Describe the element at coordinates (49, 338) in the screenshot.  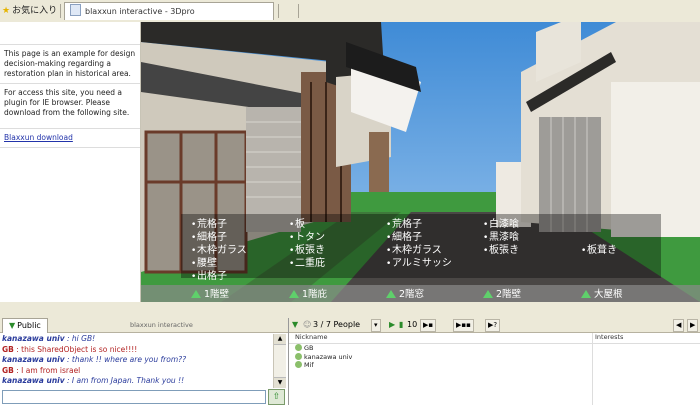
I see `chat-message: kanazawa univ : hi GB!` at that location.